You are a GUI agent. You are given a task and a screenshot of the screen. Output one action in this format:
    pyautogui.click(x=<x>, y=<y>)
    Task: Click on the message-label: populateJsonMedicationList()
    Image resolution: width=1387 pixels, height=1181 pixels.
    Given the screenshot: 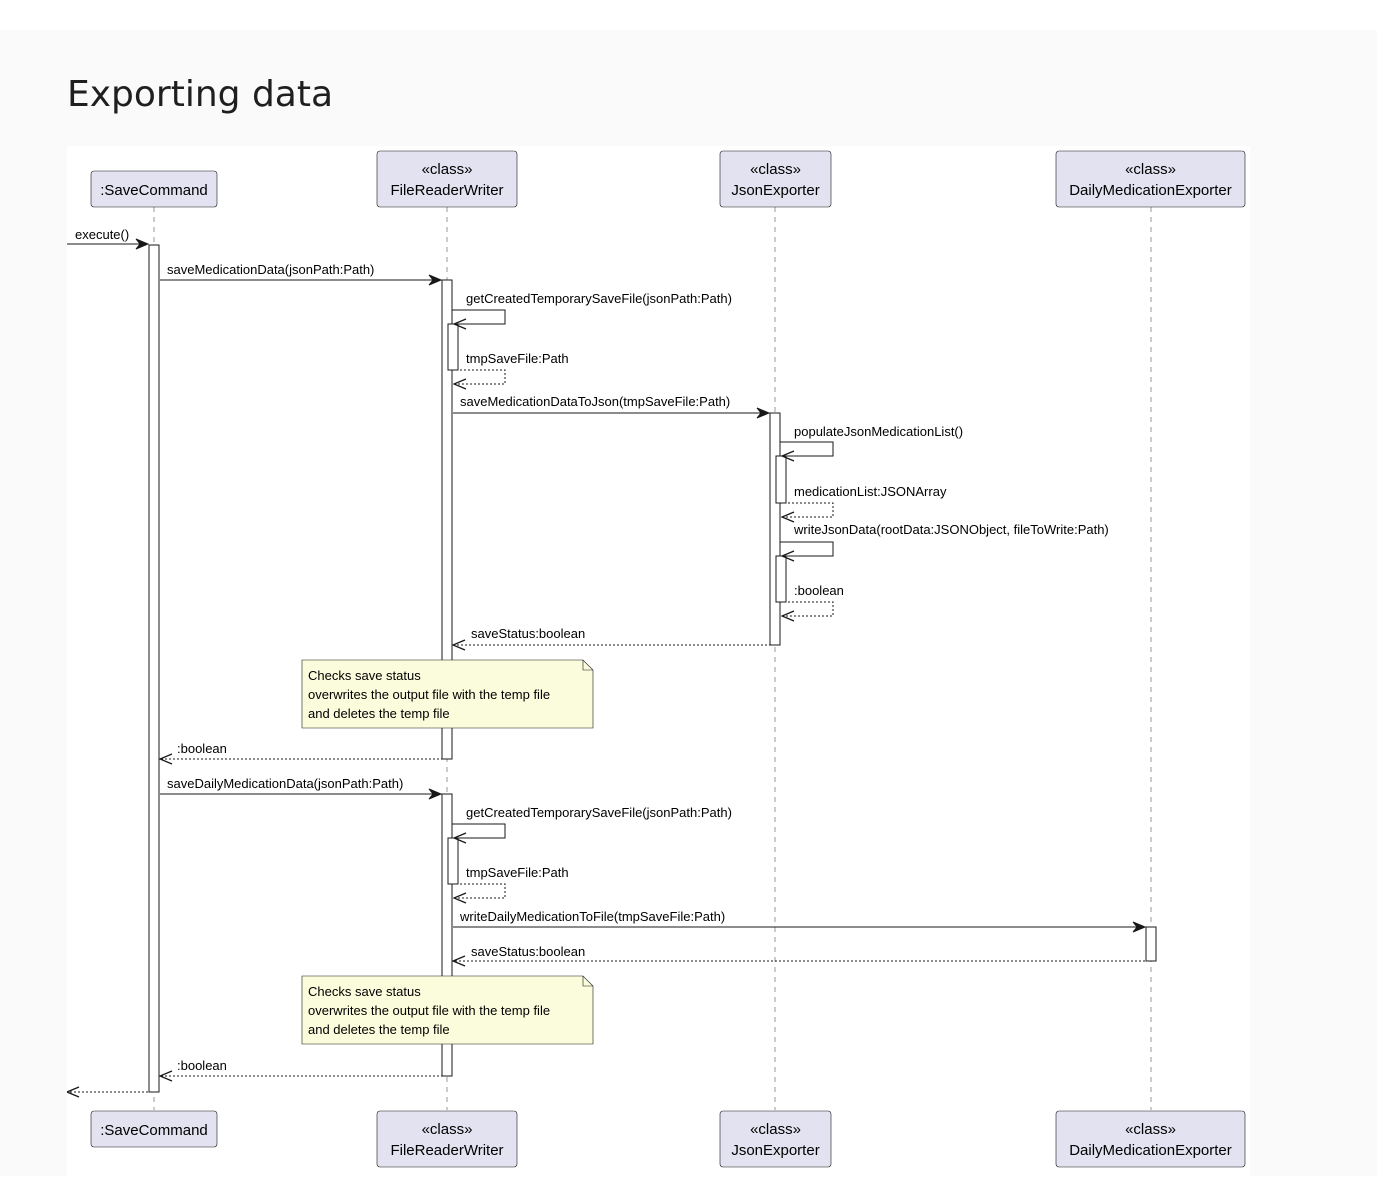 What is the action you would take?
    pyautogui.click(x=878, y=431)
    